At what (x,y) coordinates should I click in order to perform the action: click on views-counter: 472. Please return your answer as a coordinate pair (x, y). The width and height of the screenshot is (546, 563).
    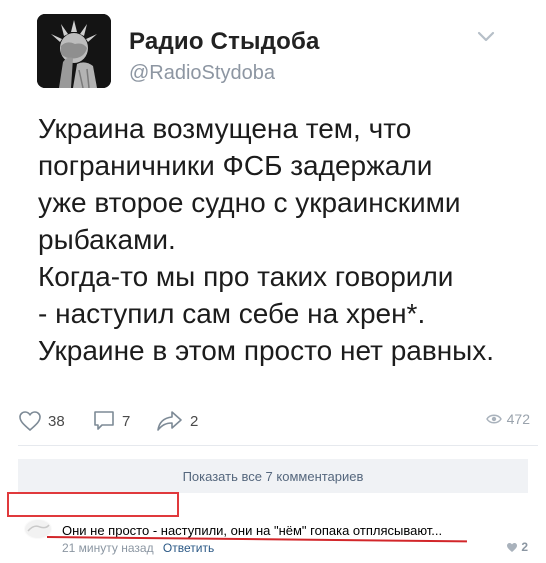
    Looking at the image, I should click on (507, 419).